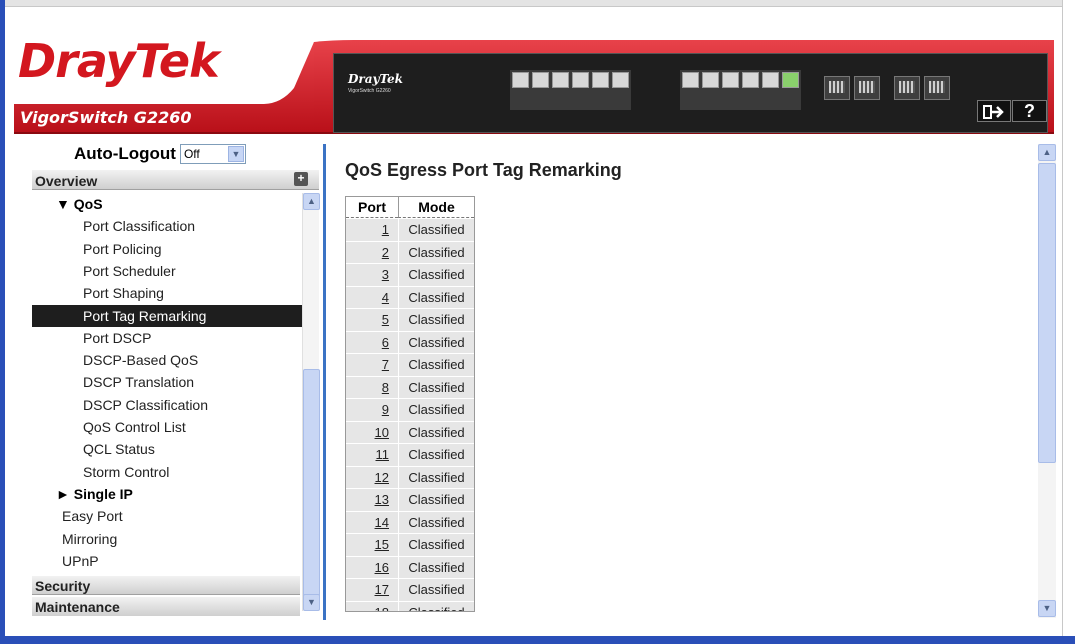 The width and height of the screenshot is (1075, 644). I want to click on port-link: 2, so click(372, 252).